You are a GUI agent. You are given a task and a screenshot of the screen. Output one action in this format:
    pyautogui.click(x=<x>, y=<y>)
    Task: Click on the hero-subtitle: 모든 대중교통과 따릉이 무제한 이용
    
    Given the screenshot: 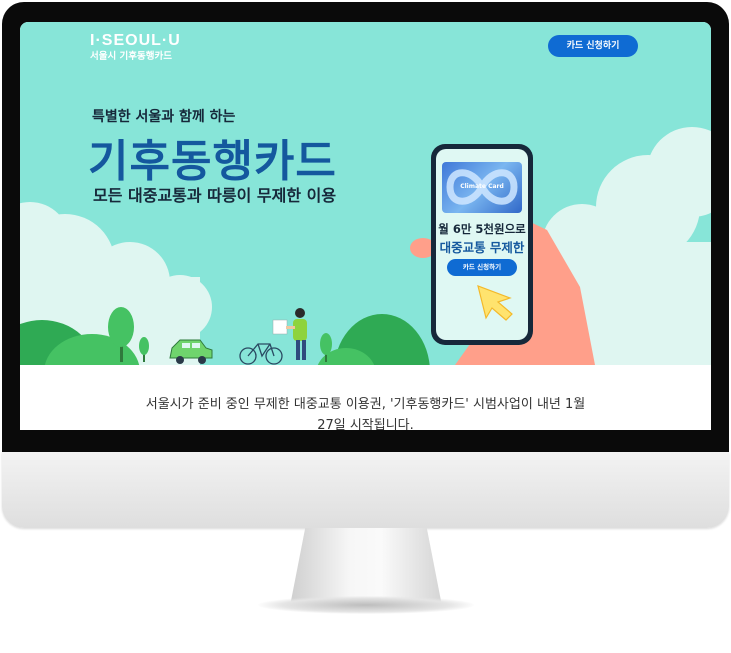 What is the action you would take?
    pyautogui.click(x=215, y=195)
    